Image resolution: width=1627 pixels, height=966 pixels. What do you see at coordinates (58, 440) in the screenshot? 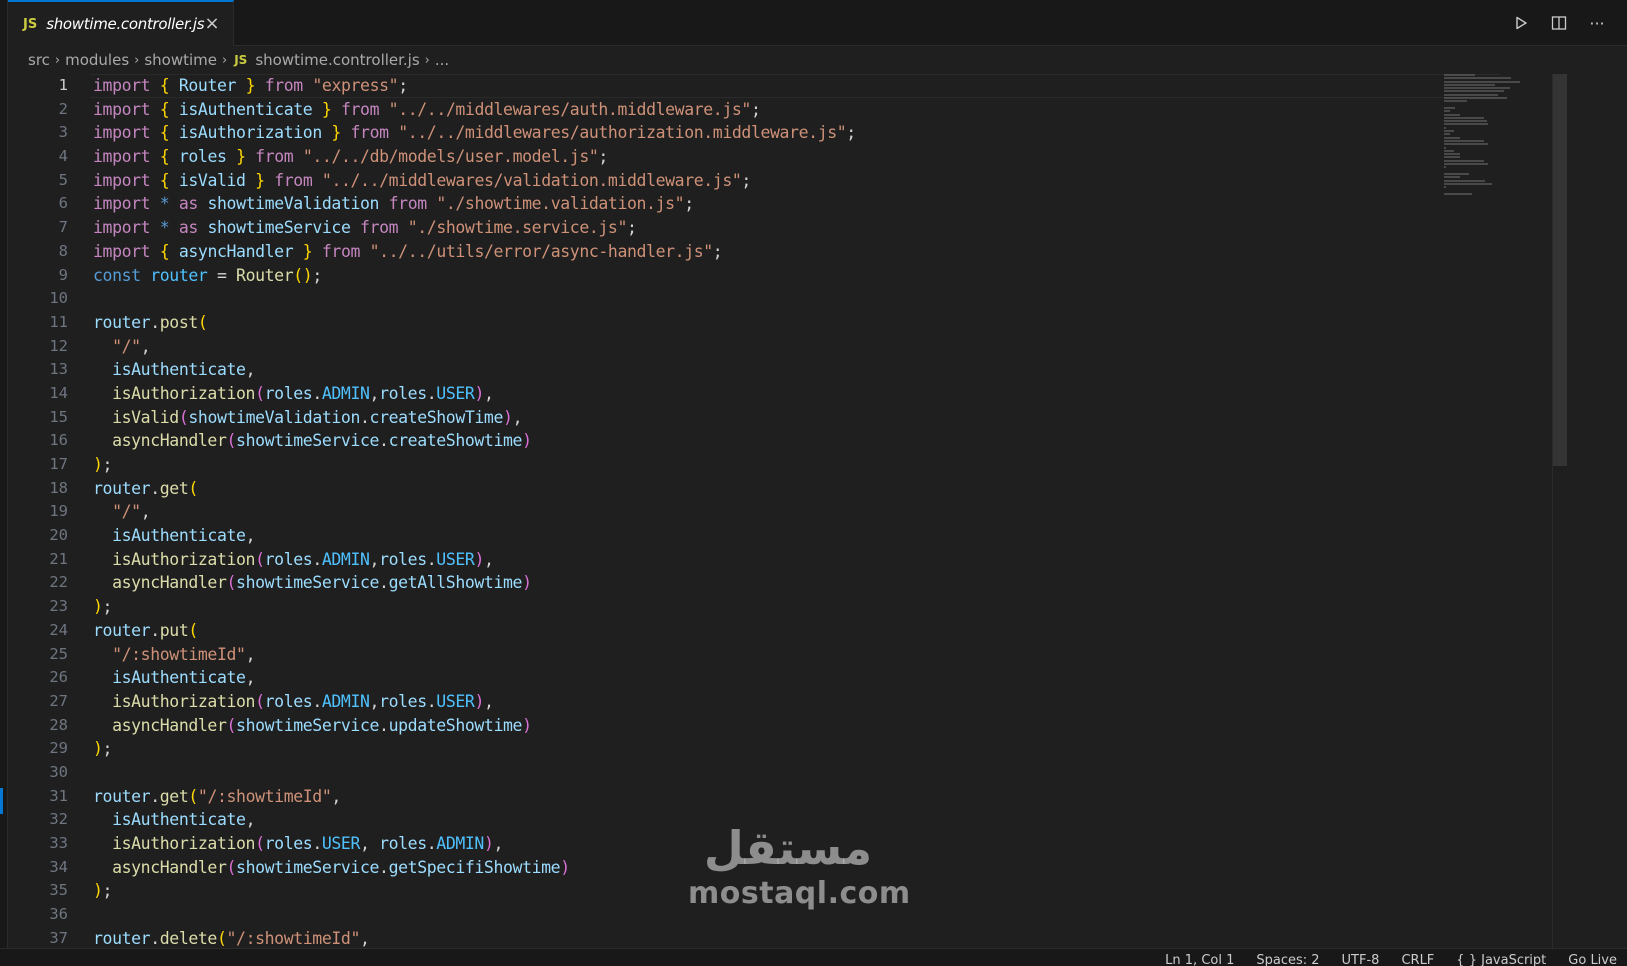
I see `line-number: 16` at bounding box center [58, 440].